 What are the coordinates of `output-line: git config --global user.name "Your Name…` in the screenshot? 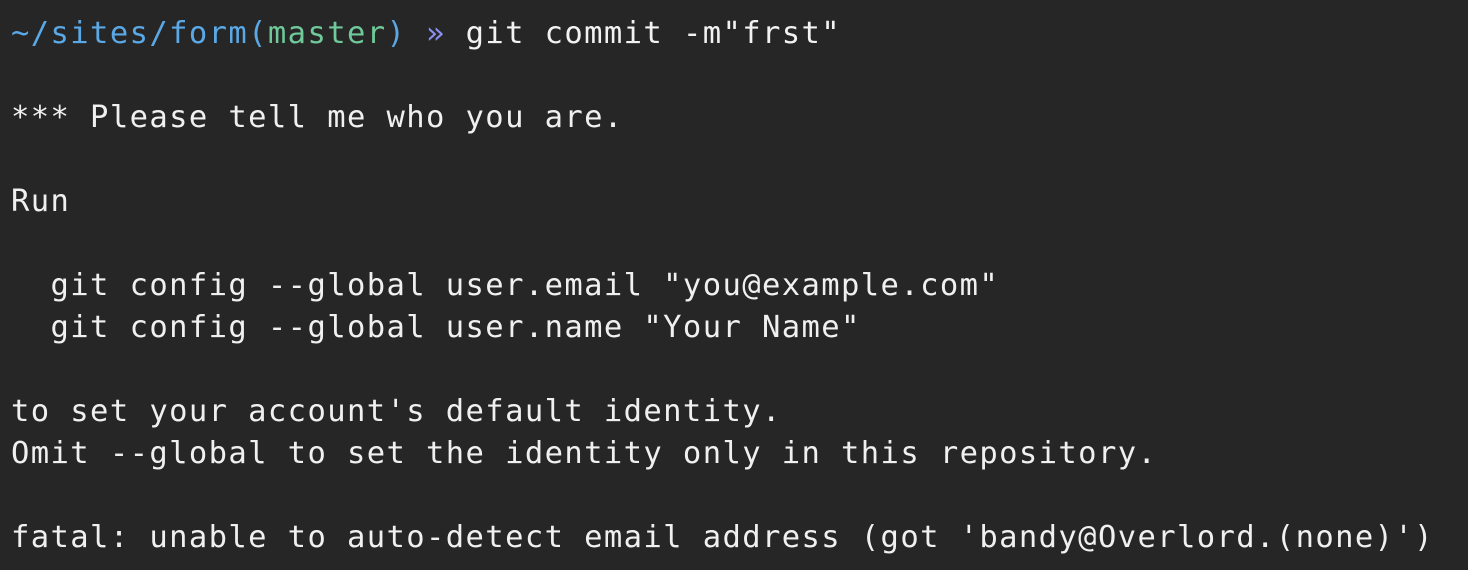 It's located at (436, 327).